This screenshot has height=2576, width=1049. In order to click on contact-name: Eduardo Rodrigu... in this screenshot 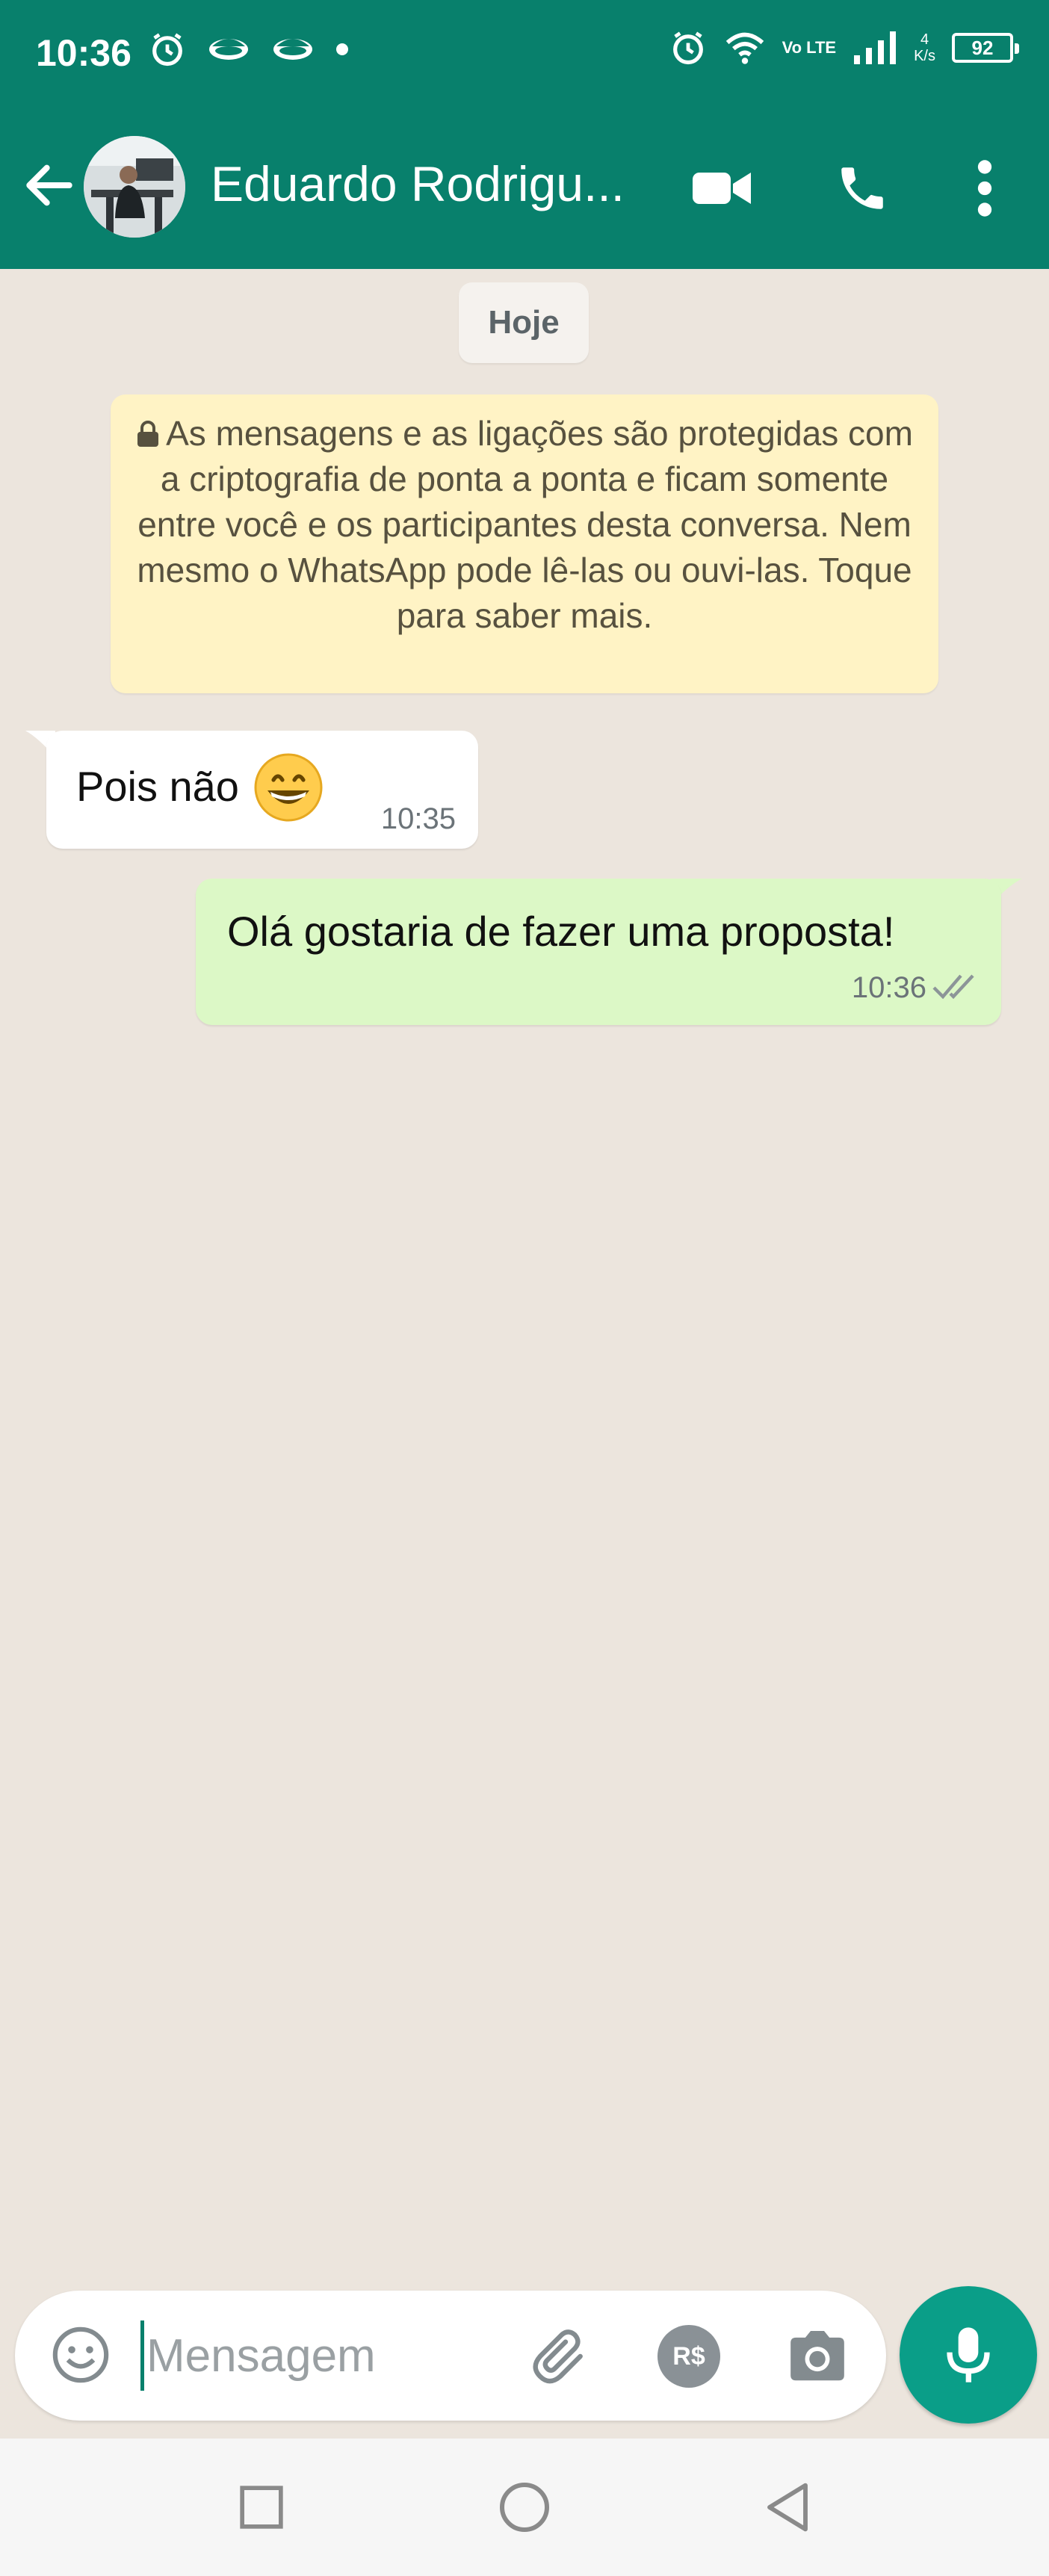, I will do `click(427, 183)`.